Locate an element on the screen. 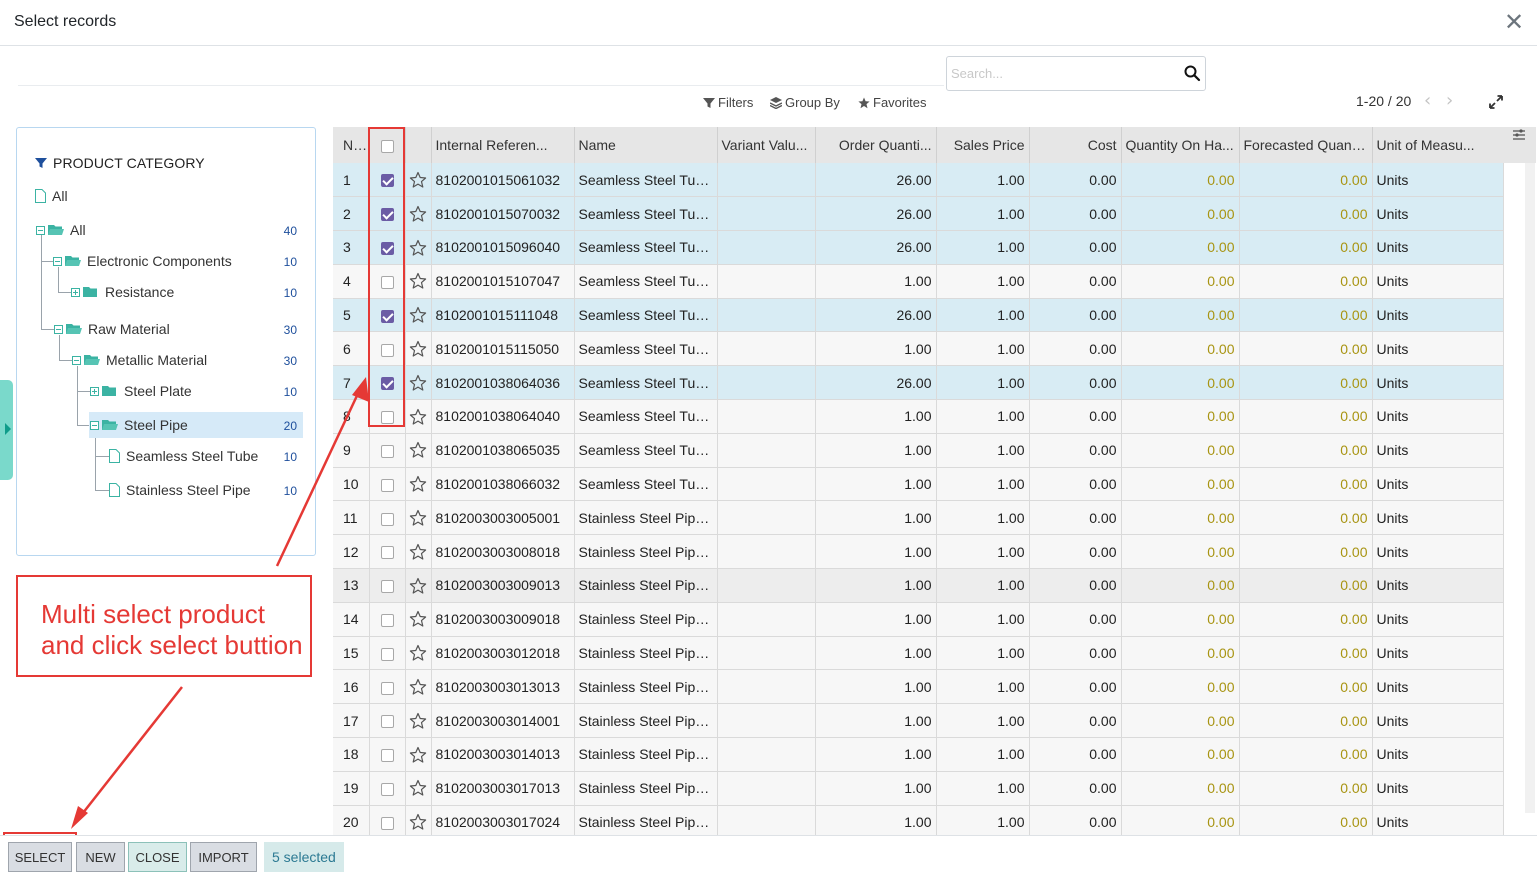 This screenshot has width=1537, height=873. column-header-name: Name is located at coordinates (646, 145).